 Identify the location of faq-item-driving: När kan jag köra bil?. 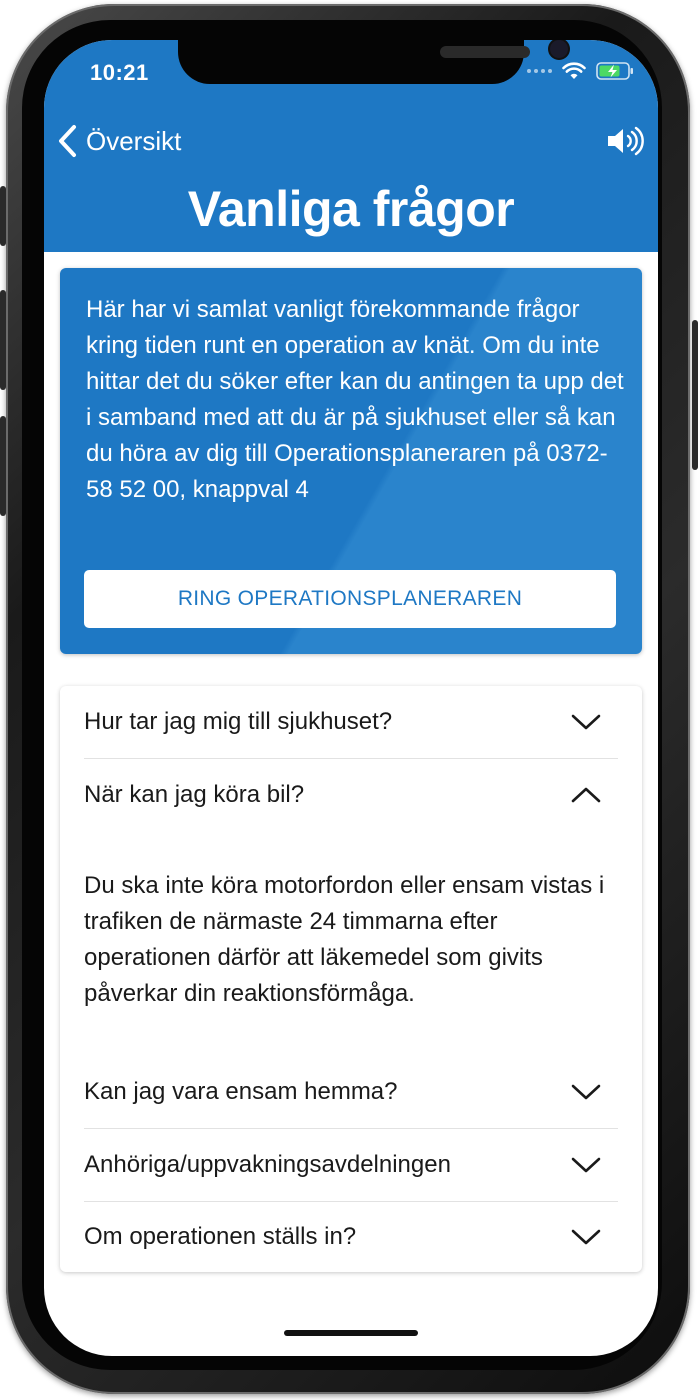
(351, 795).